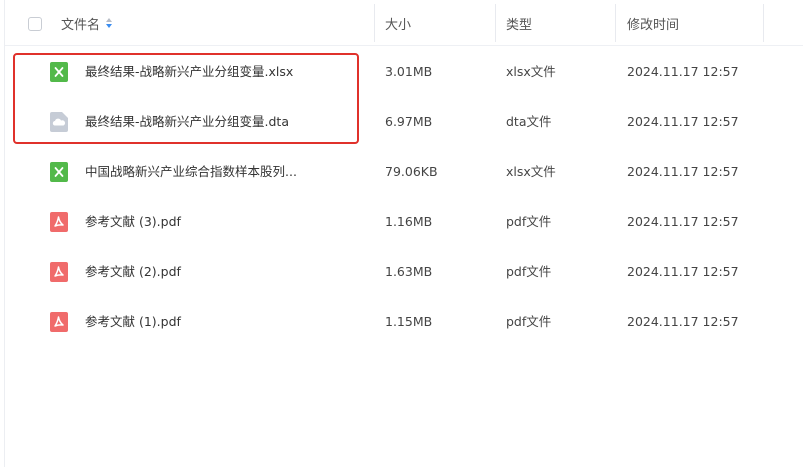 The width and height of the screenshot is (803, 467). What do you see at coordinates (409, 121) in the screenshot?
I see `file-size: 6.97MB` at bounding box center [409, 121].